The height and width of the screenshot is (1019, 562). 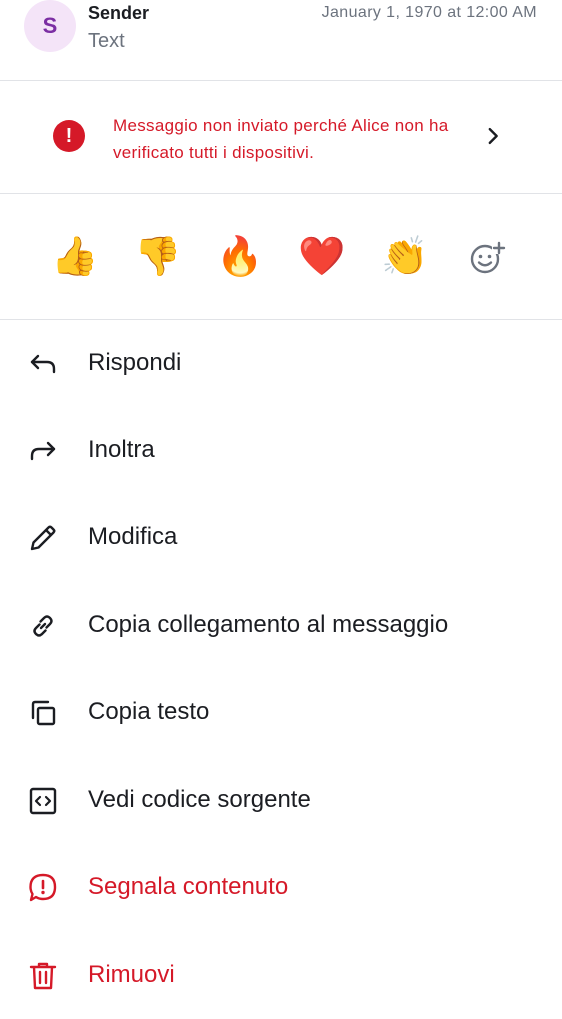 I want to click on menu-label: Copia collegamento al messaggio, so click(x=268, y=624).